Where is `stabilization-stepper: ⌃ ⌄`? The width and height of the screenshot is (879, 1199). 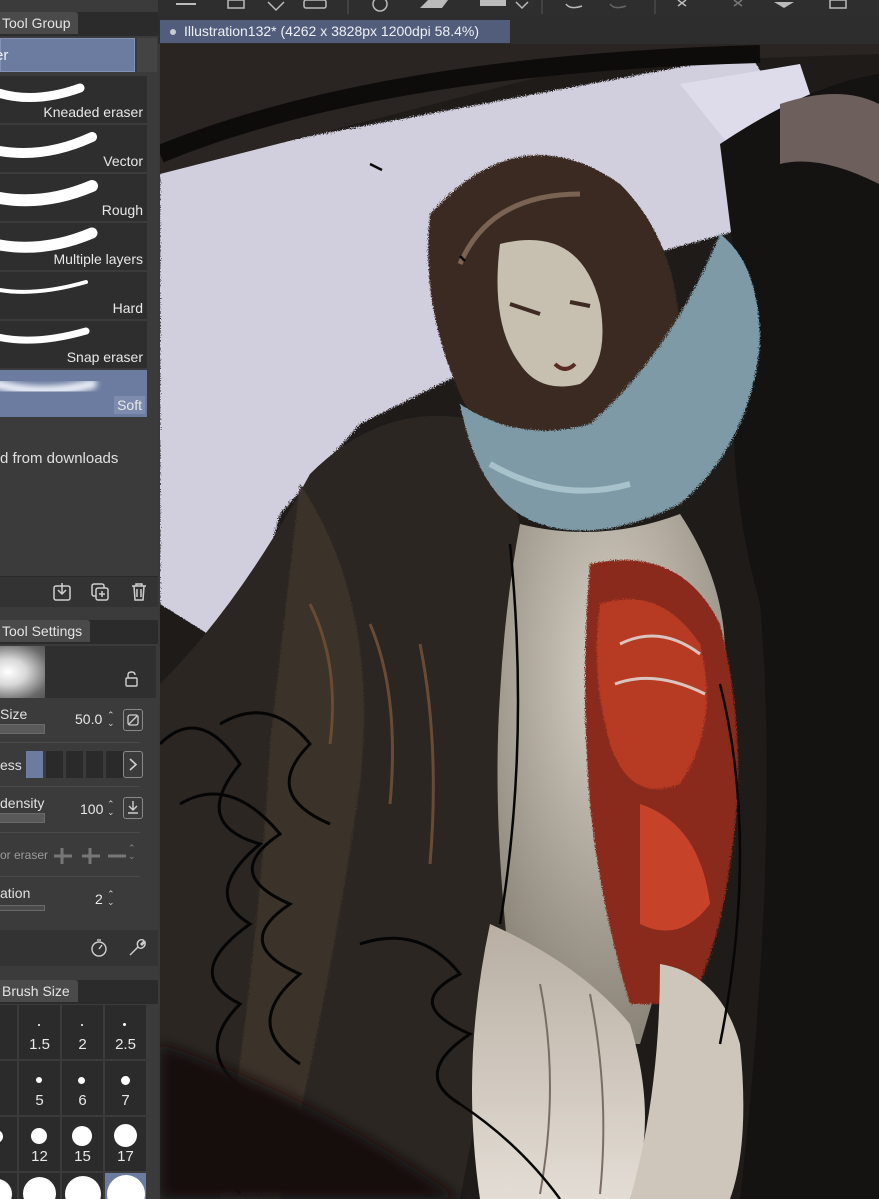
stabilization-stepper: ⌃ ⌄ is located at coordinates (111, 898).